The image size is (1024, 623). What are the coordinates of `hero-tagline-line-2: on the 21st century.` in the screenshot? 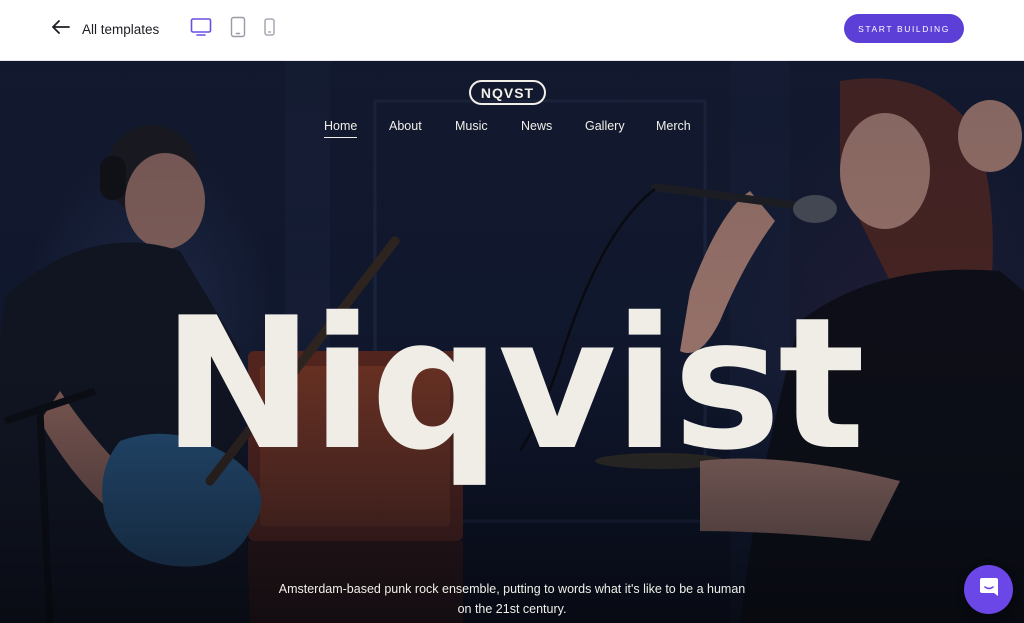 It's located at (512, 609).